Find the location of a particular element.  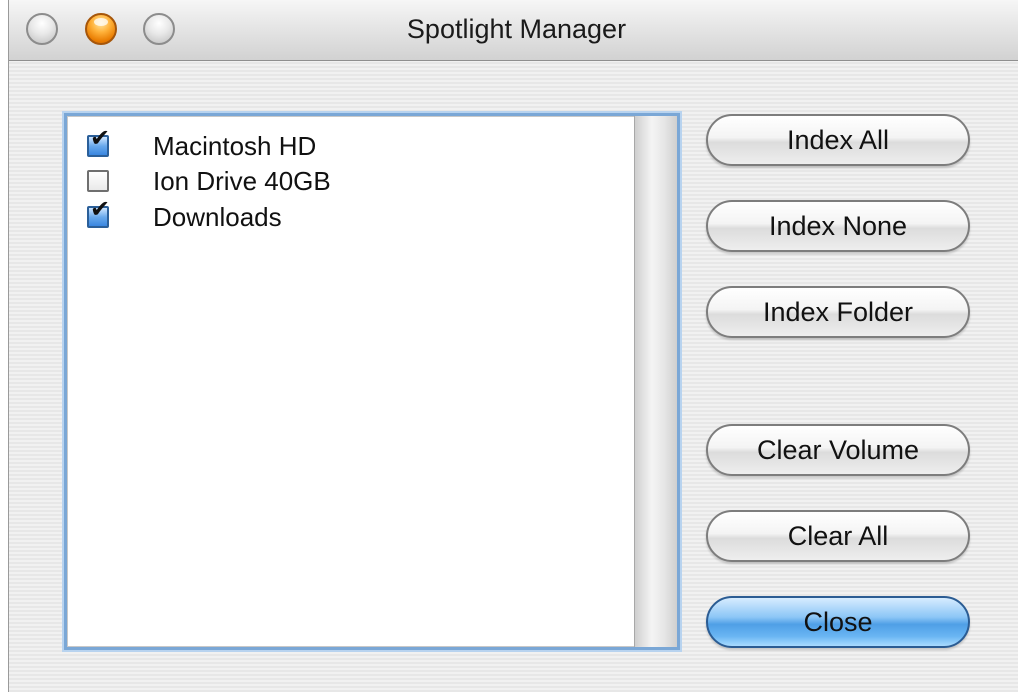

title-bar: Spotlight Manager is located at coordinates (513, 30).